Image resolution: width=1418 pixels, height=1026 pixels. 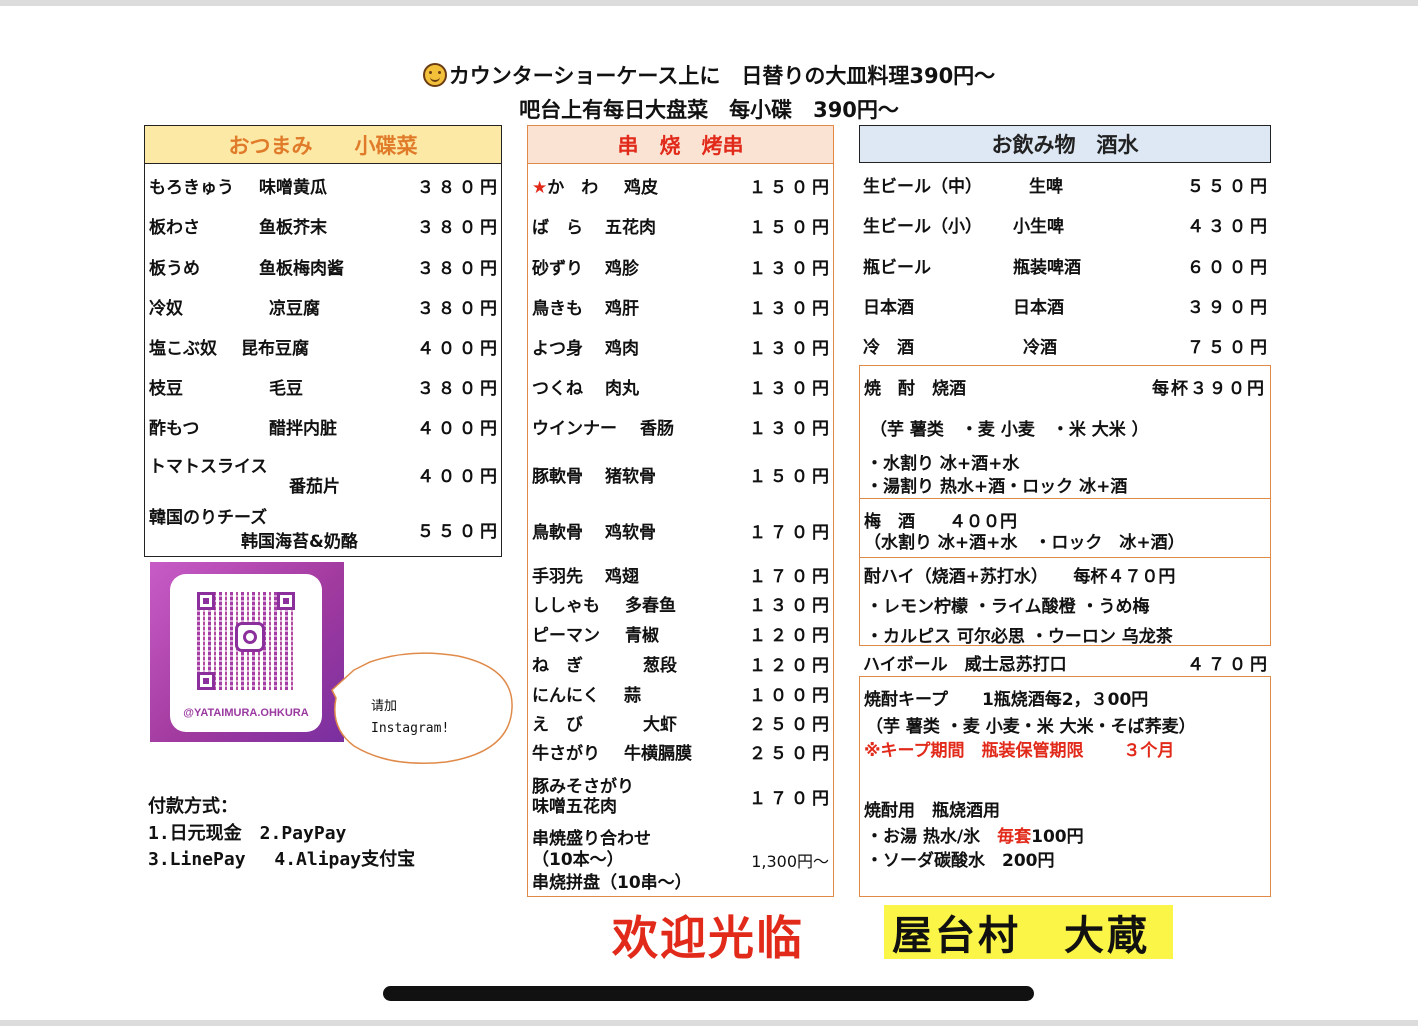 What do you see at coordinates (434, 75) in the screenshot?
I see `smiley-icon` at bounding box center [434, 75].